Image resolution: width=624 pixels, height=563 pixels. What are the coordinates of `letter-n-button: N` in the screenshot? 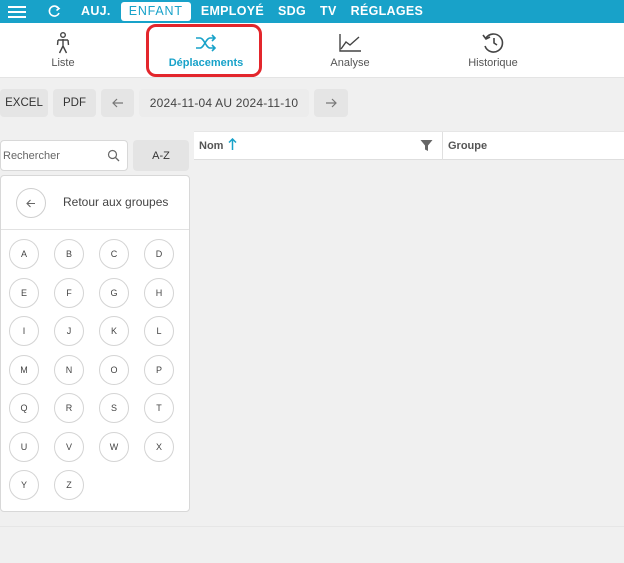 It's located at (69, 369).